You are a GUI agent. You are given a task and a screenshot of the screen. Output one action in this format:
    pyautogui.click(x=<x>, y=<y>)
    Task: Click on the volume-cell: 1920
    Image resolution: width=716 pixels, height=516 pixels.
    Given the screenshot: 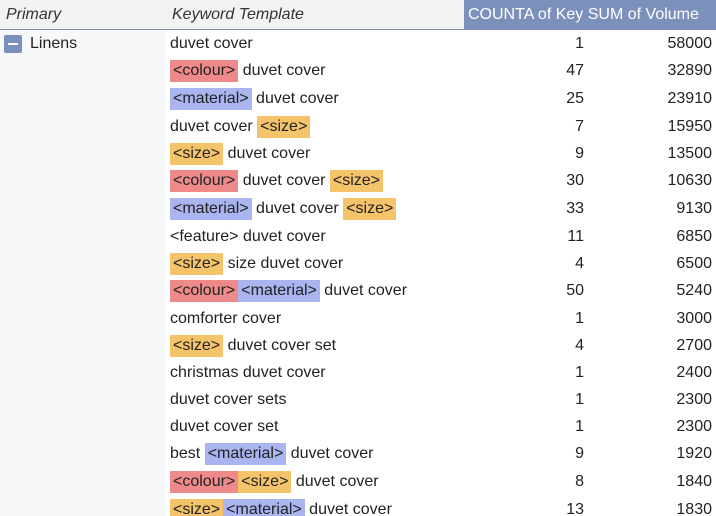 What is the action you would take?
    pyautogui.click(x=694, y=453)
    